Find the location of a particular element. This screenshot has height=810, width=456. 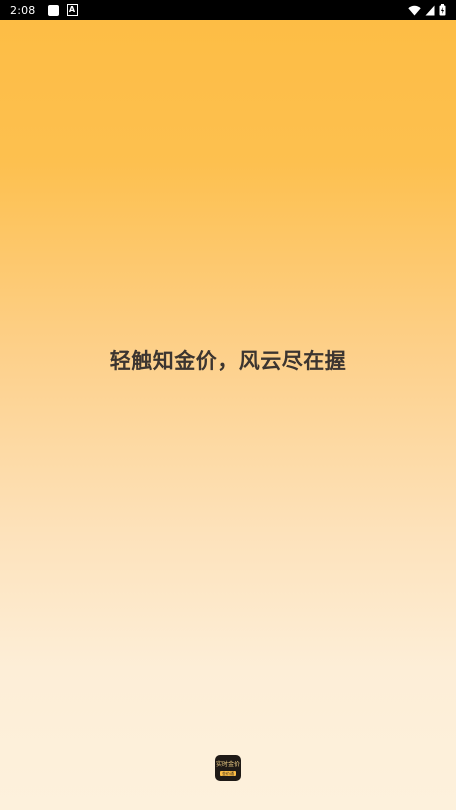

status-time: 2:08 is located at coordinates (23, 10).